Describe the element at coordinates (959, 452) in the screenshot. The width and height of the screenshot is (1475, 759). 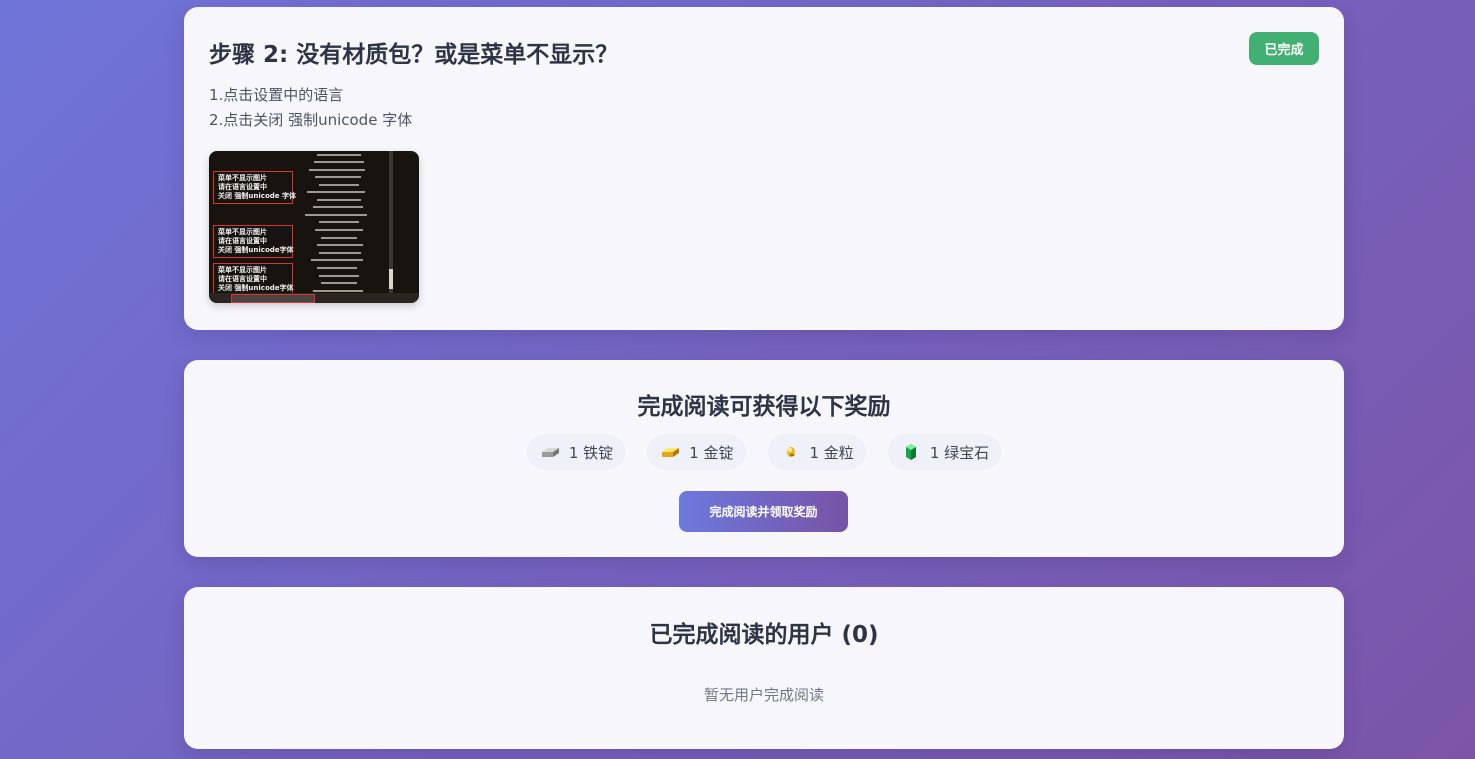
I see `reward-label: 1 绿宝石` at that location.